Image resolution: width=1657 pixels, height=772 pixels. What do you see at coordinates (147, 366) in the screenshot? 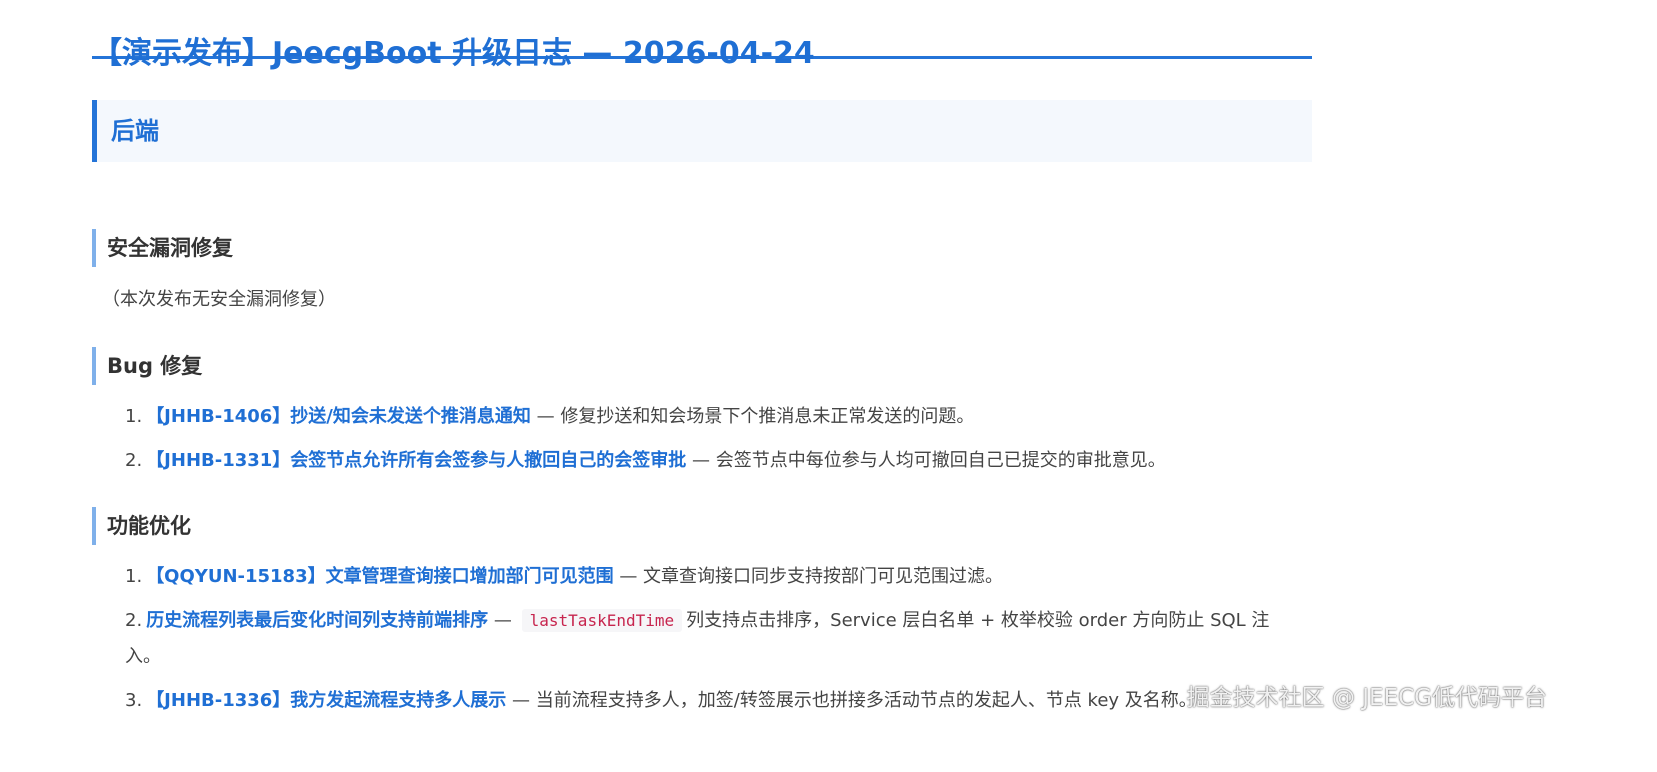
I see `heading-bug-fixes: Bug 修复` at bounding box center [147, 366].